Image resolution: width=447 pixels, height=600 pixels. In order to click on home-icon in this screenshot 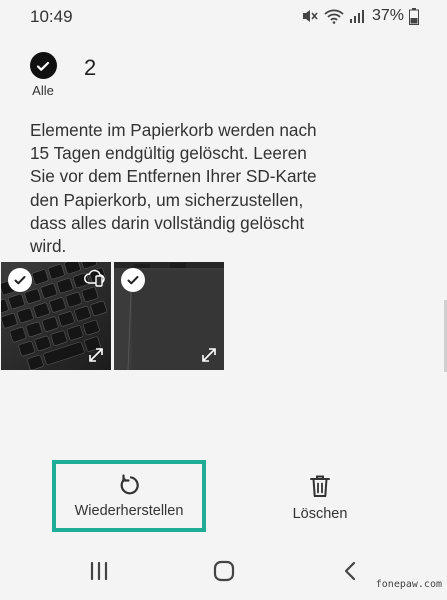, I will do `click(224, 571)`.